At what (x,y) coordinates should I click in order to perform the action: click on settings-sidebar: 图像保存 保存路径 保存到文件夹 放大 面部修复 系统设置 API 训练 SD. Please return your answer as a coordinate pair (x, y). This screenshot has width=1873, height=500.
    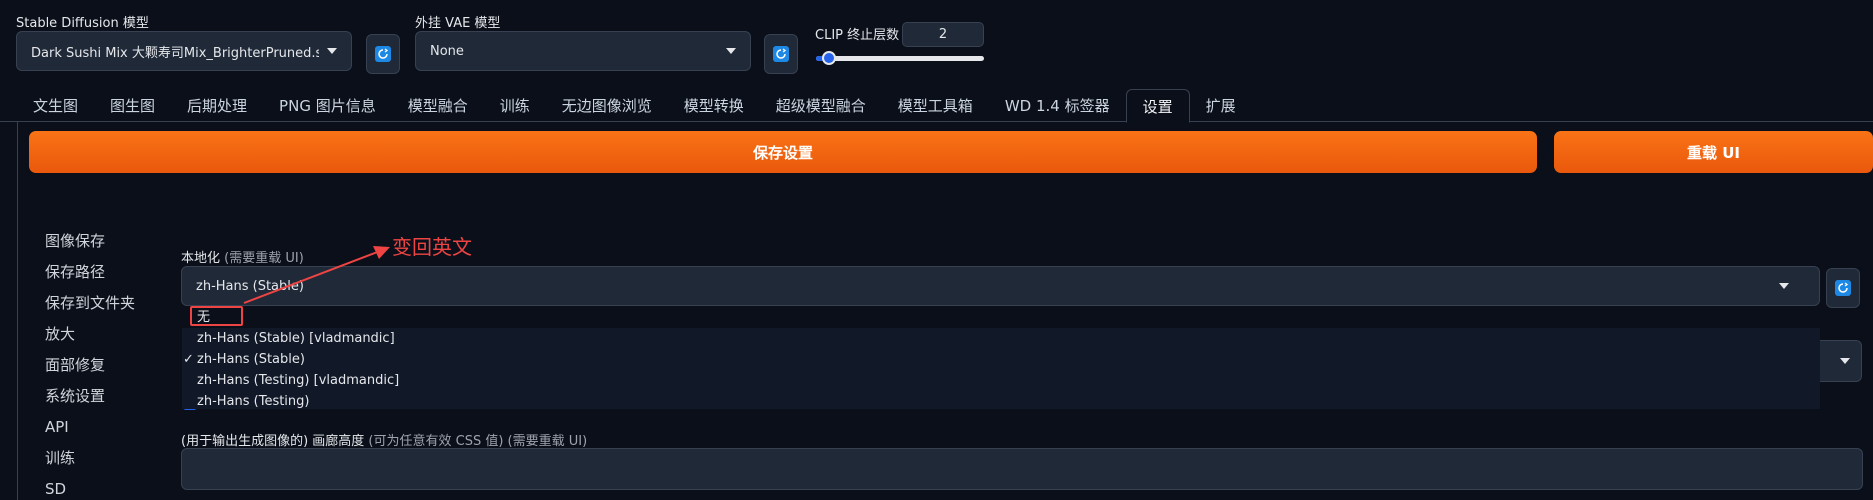
    Looking at the image, I should click on (90, 365).